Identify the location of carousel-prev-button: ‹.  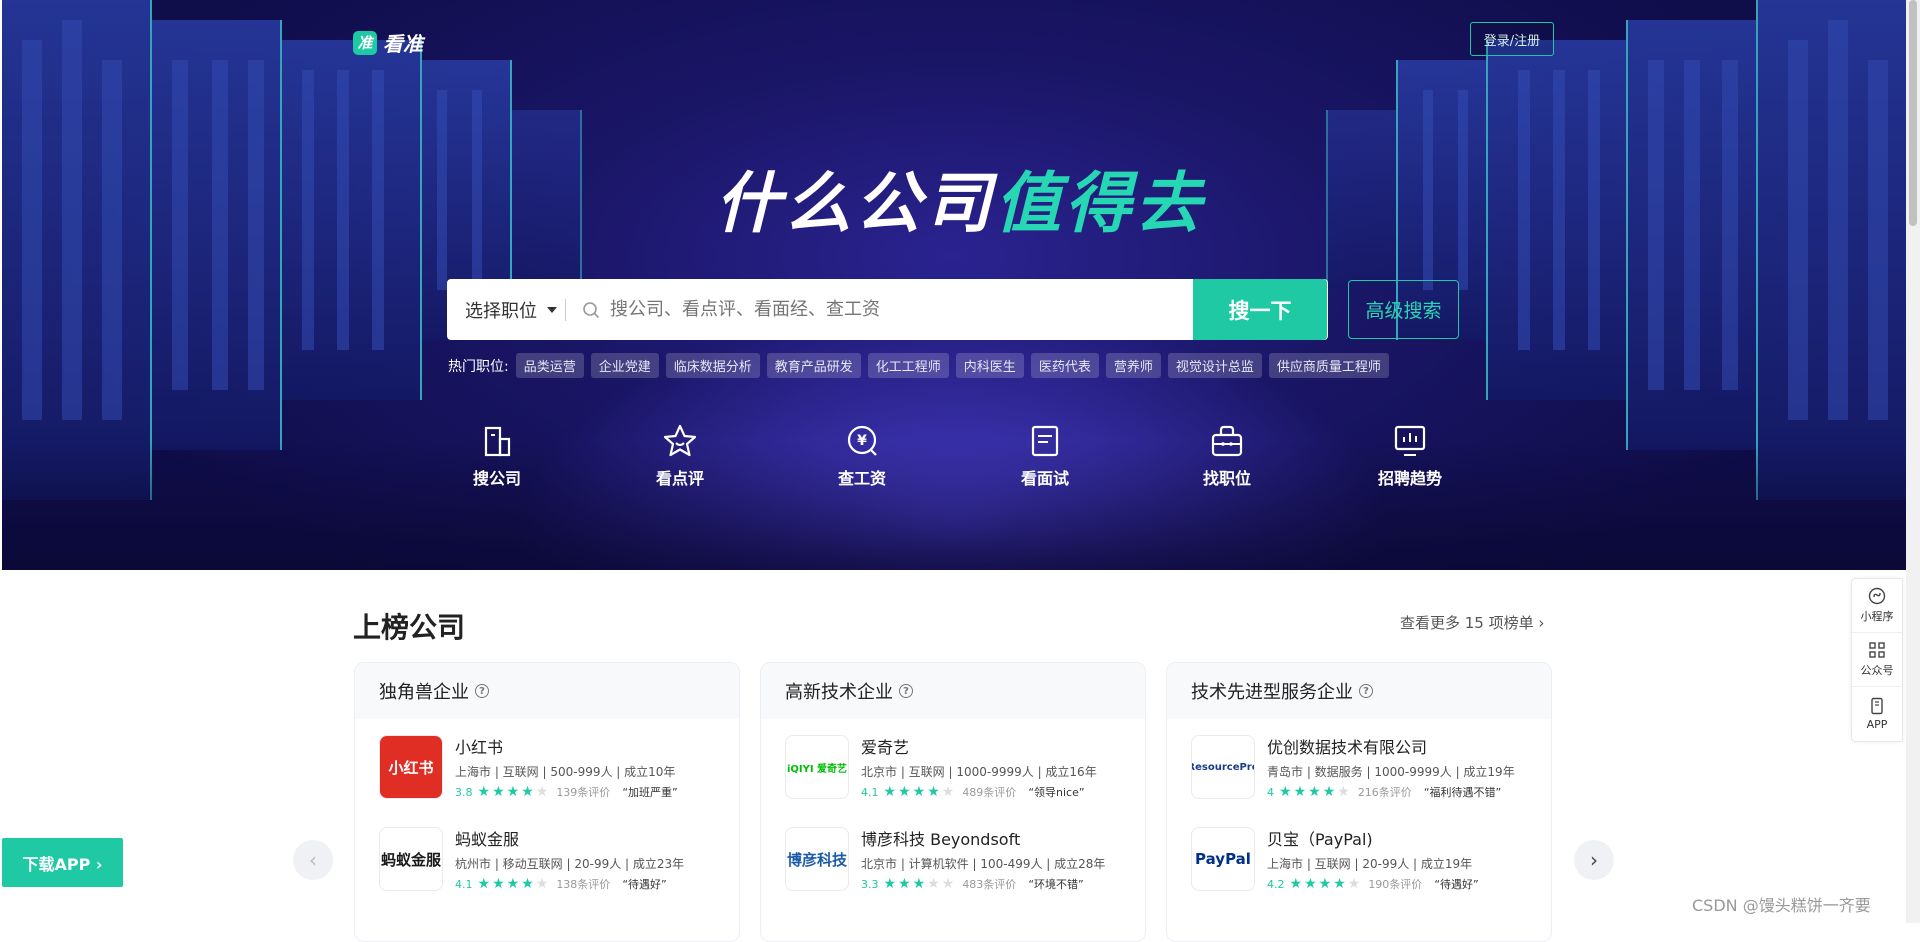
(313, 860).